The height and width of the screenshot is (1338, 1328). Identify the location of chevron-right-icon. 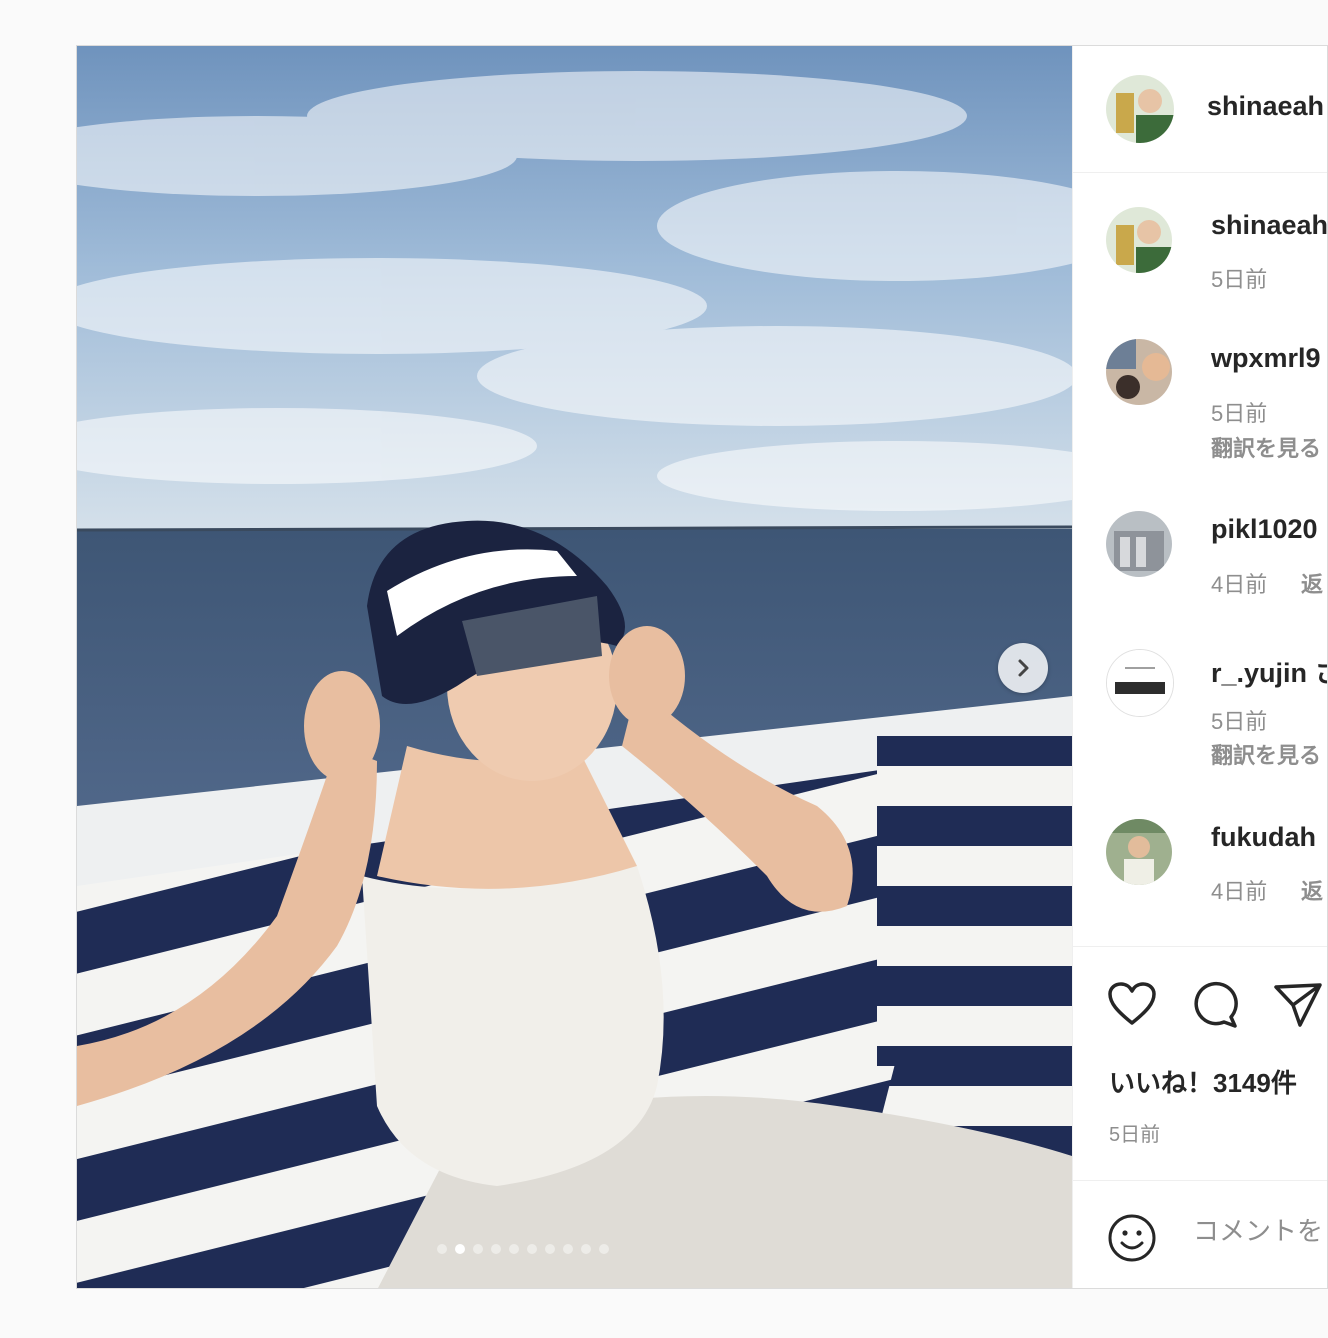
(1023, 668).